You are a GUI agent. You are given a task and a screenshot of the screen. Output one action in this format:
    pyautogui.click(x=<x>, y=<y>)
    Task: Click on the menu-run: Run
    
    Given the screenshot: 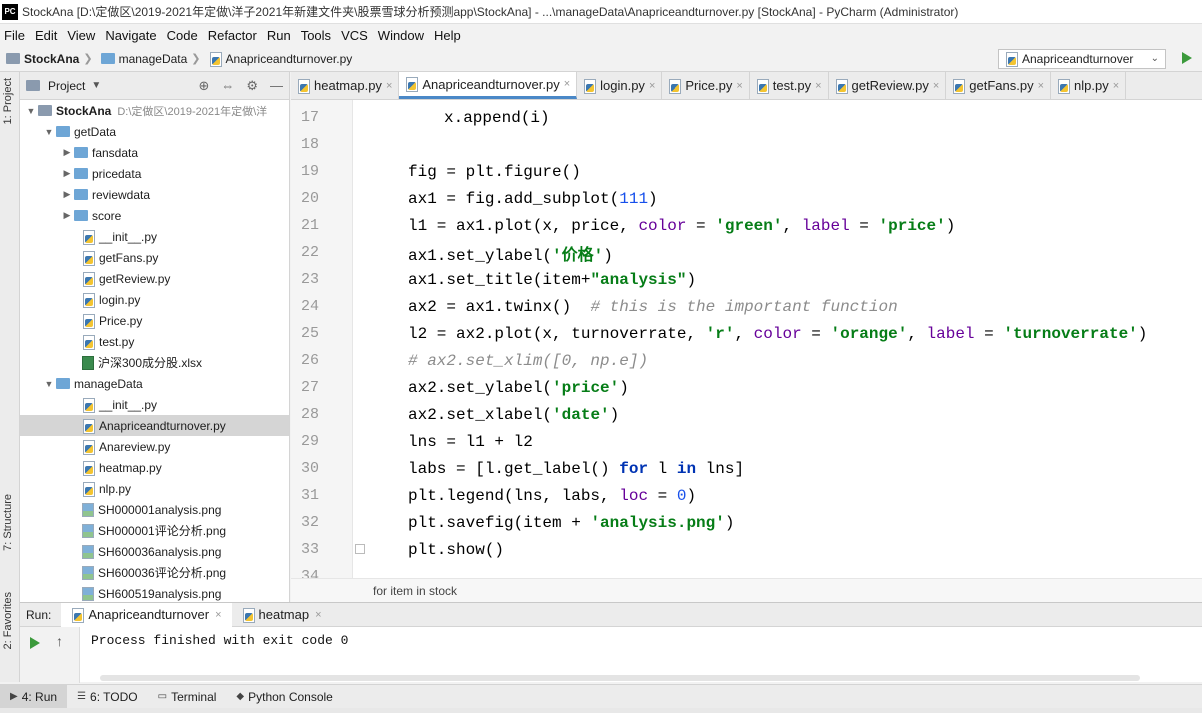 What is the action you would take?
    pyautogui.click(x=279, y=35)
    